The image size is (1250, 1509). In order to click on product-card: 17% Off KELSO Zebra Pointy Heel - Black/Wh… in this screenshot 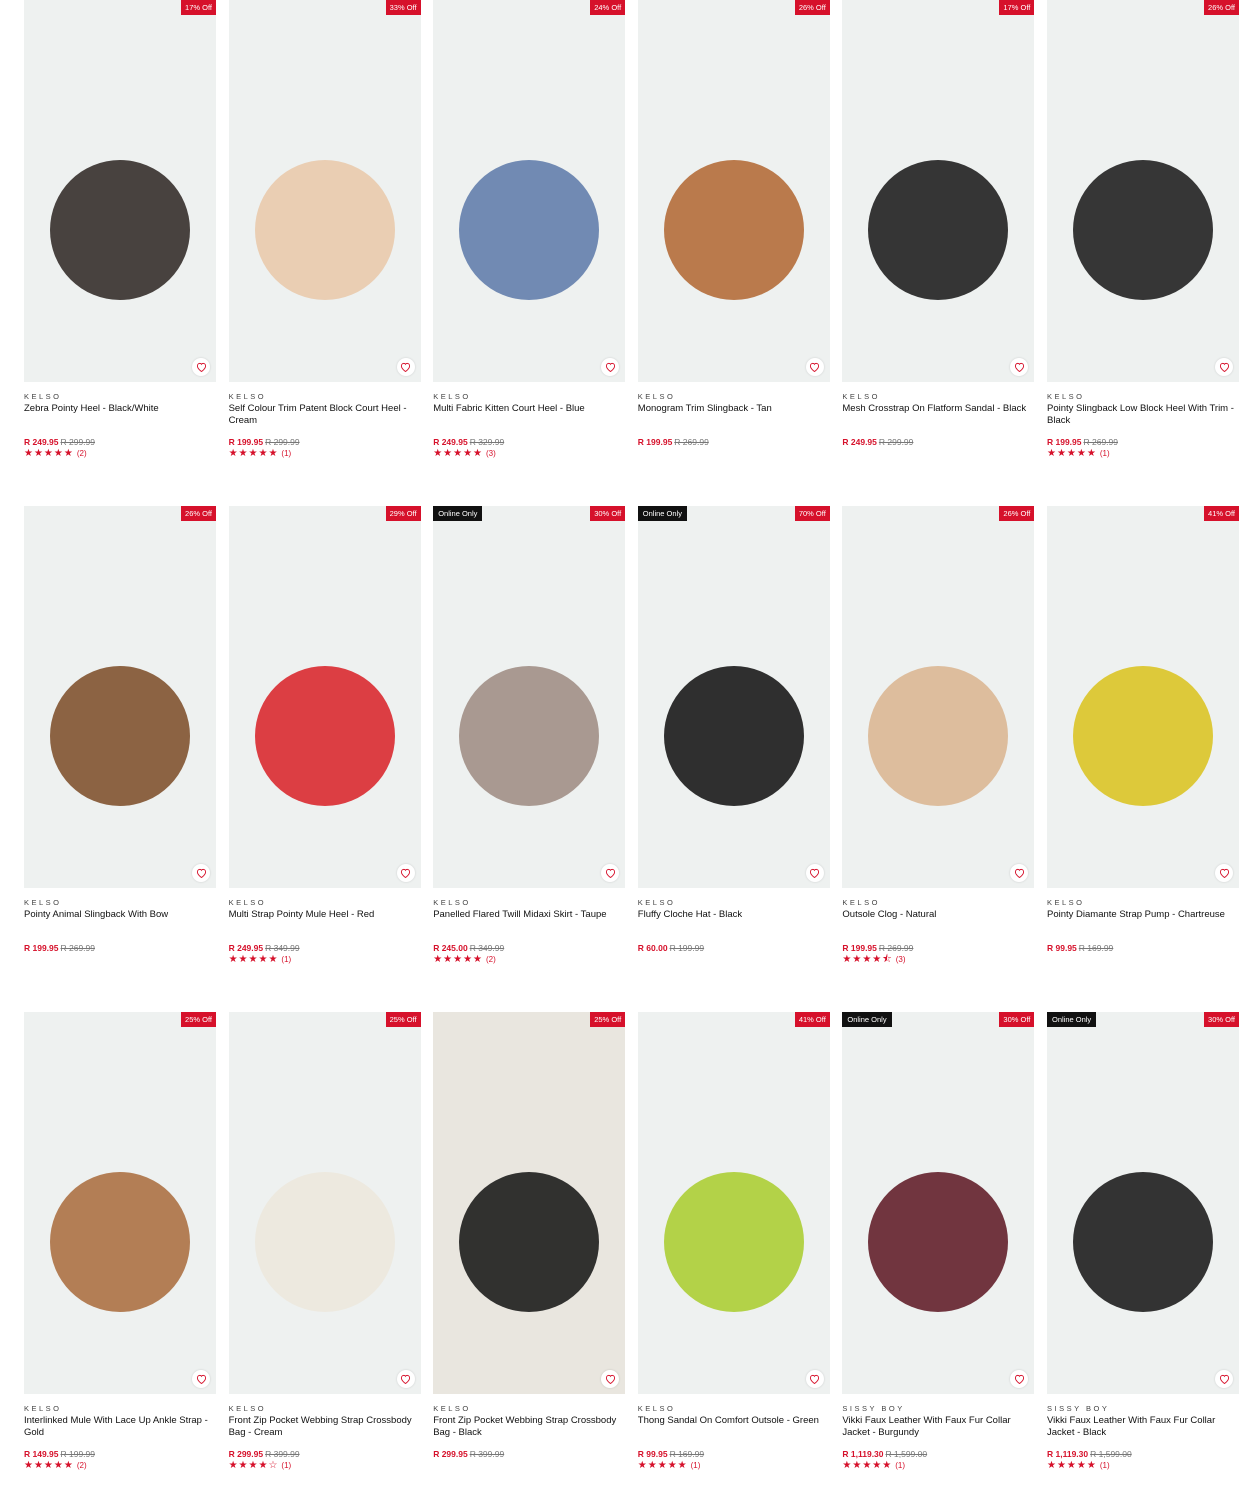, I will do `click(120, 229)`.